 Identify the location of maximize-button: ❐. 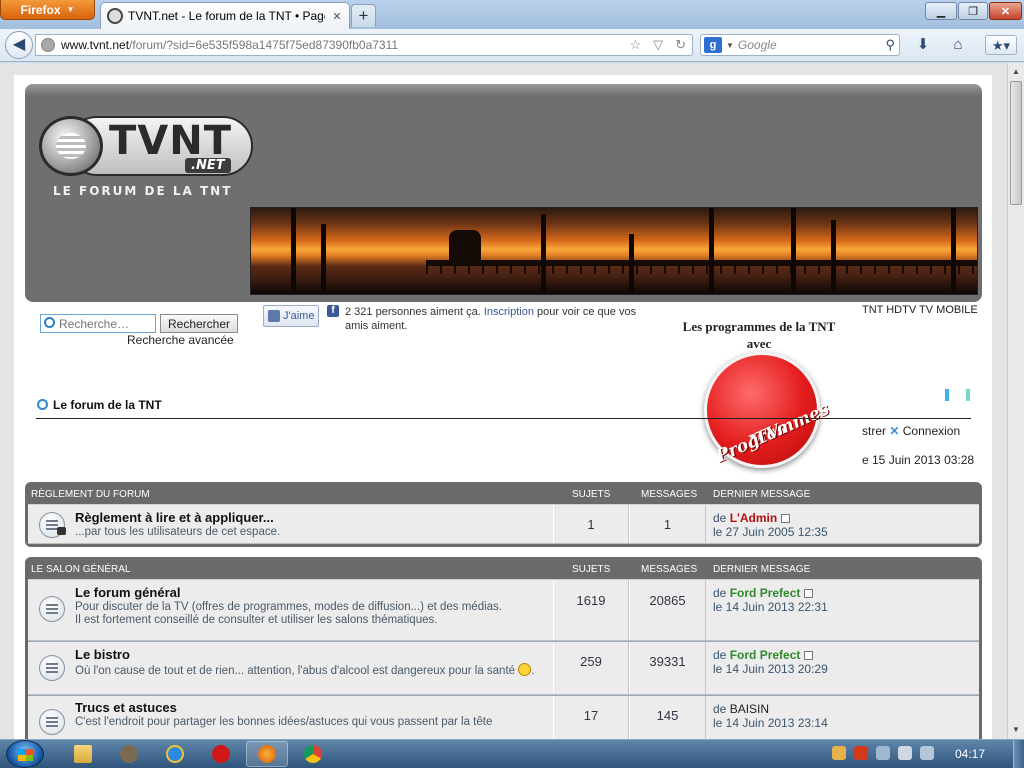
(973, 11).